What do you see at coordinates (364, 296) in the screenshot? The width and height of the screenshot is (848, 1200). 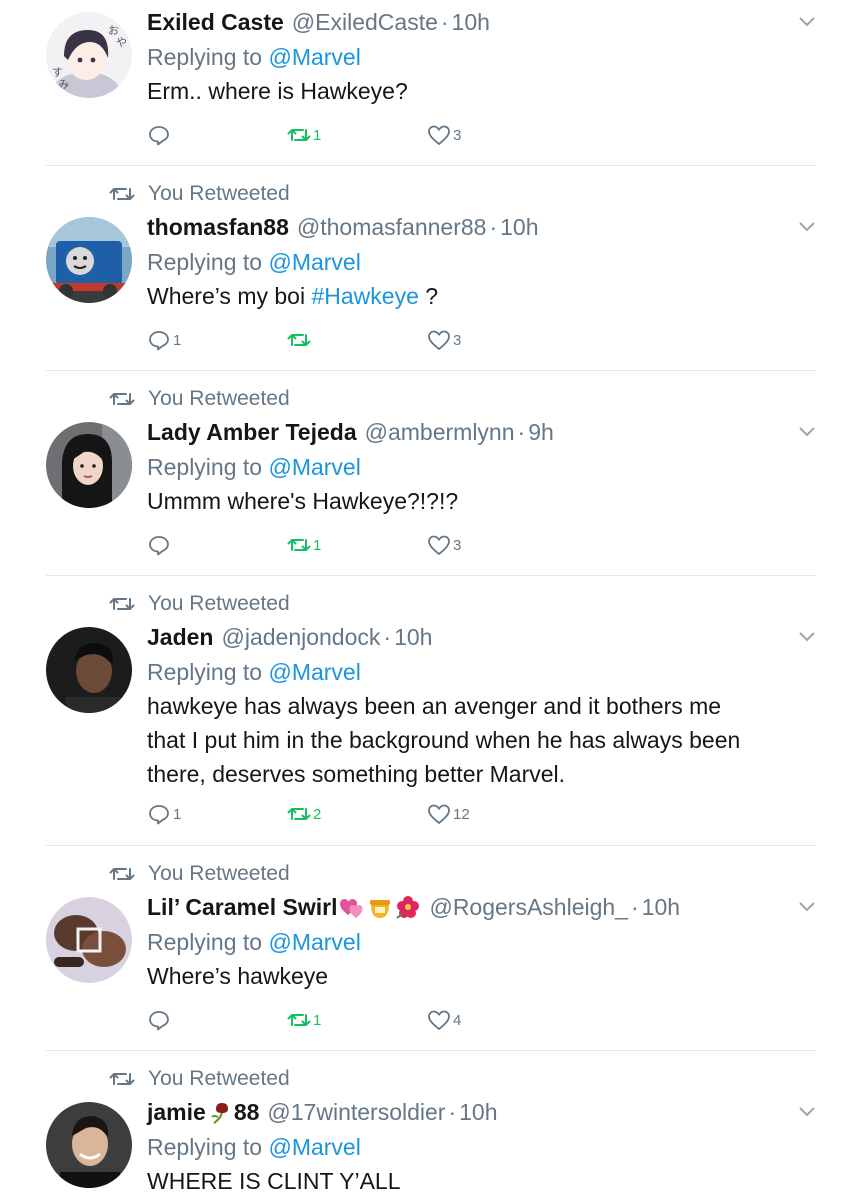 I see `hashtag-link: #Hawkeye` at bounding box center [364, 296].